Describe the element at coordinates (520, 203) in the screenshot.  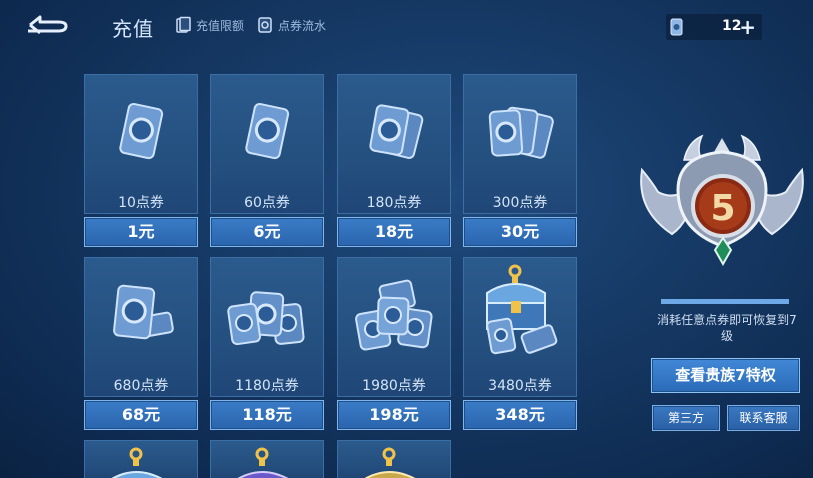
I see `package-quantity: 300点券` at that location.